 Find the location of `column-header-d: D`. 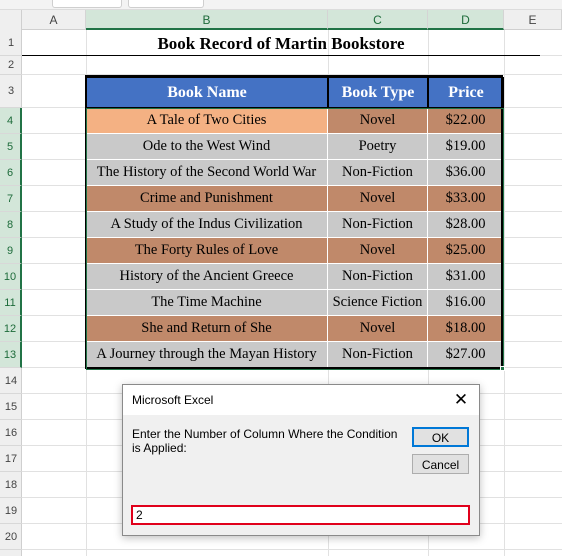

column-header-d: D is located at coordinates (466, 20).